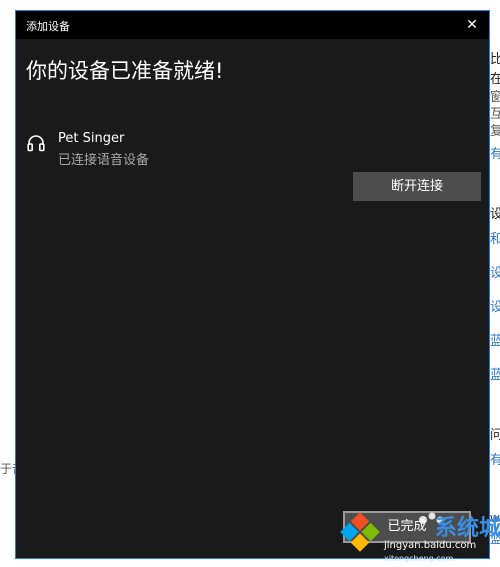  Describe the element at coordinates (495, 240) in the screenshot. I see `bg-link-fragment: 和` at that location.